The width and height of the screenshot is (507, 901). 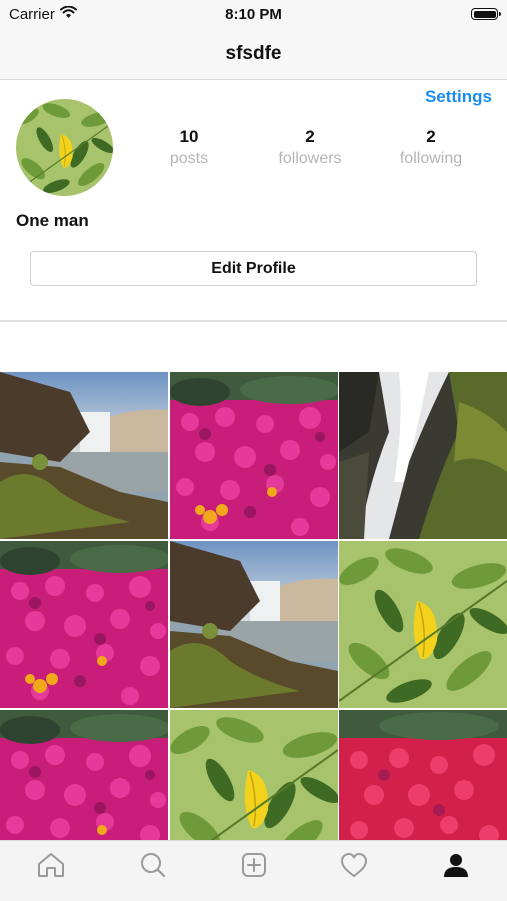 I want to click on edit-profile-button: Edit Profile, so click(x=253, y=268).